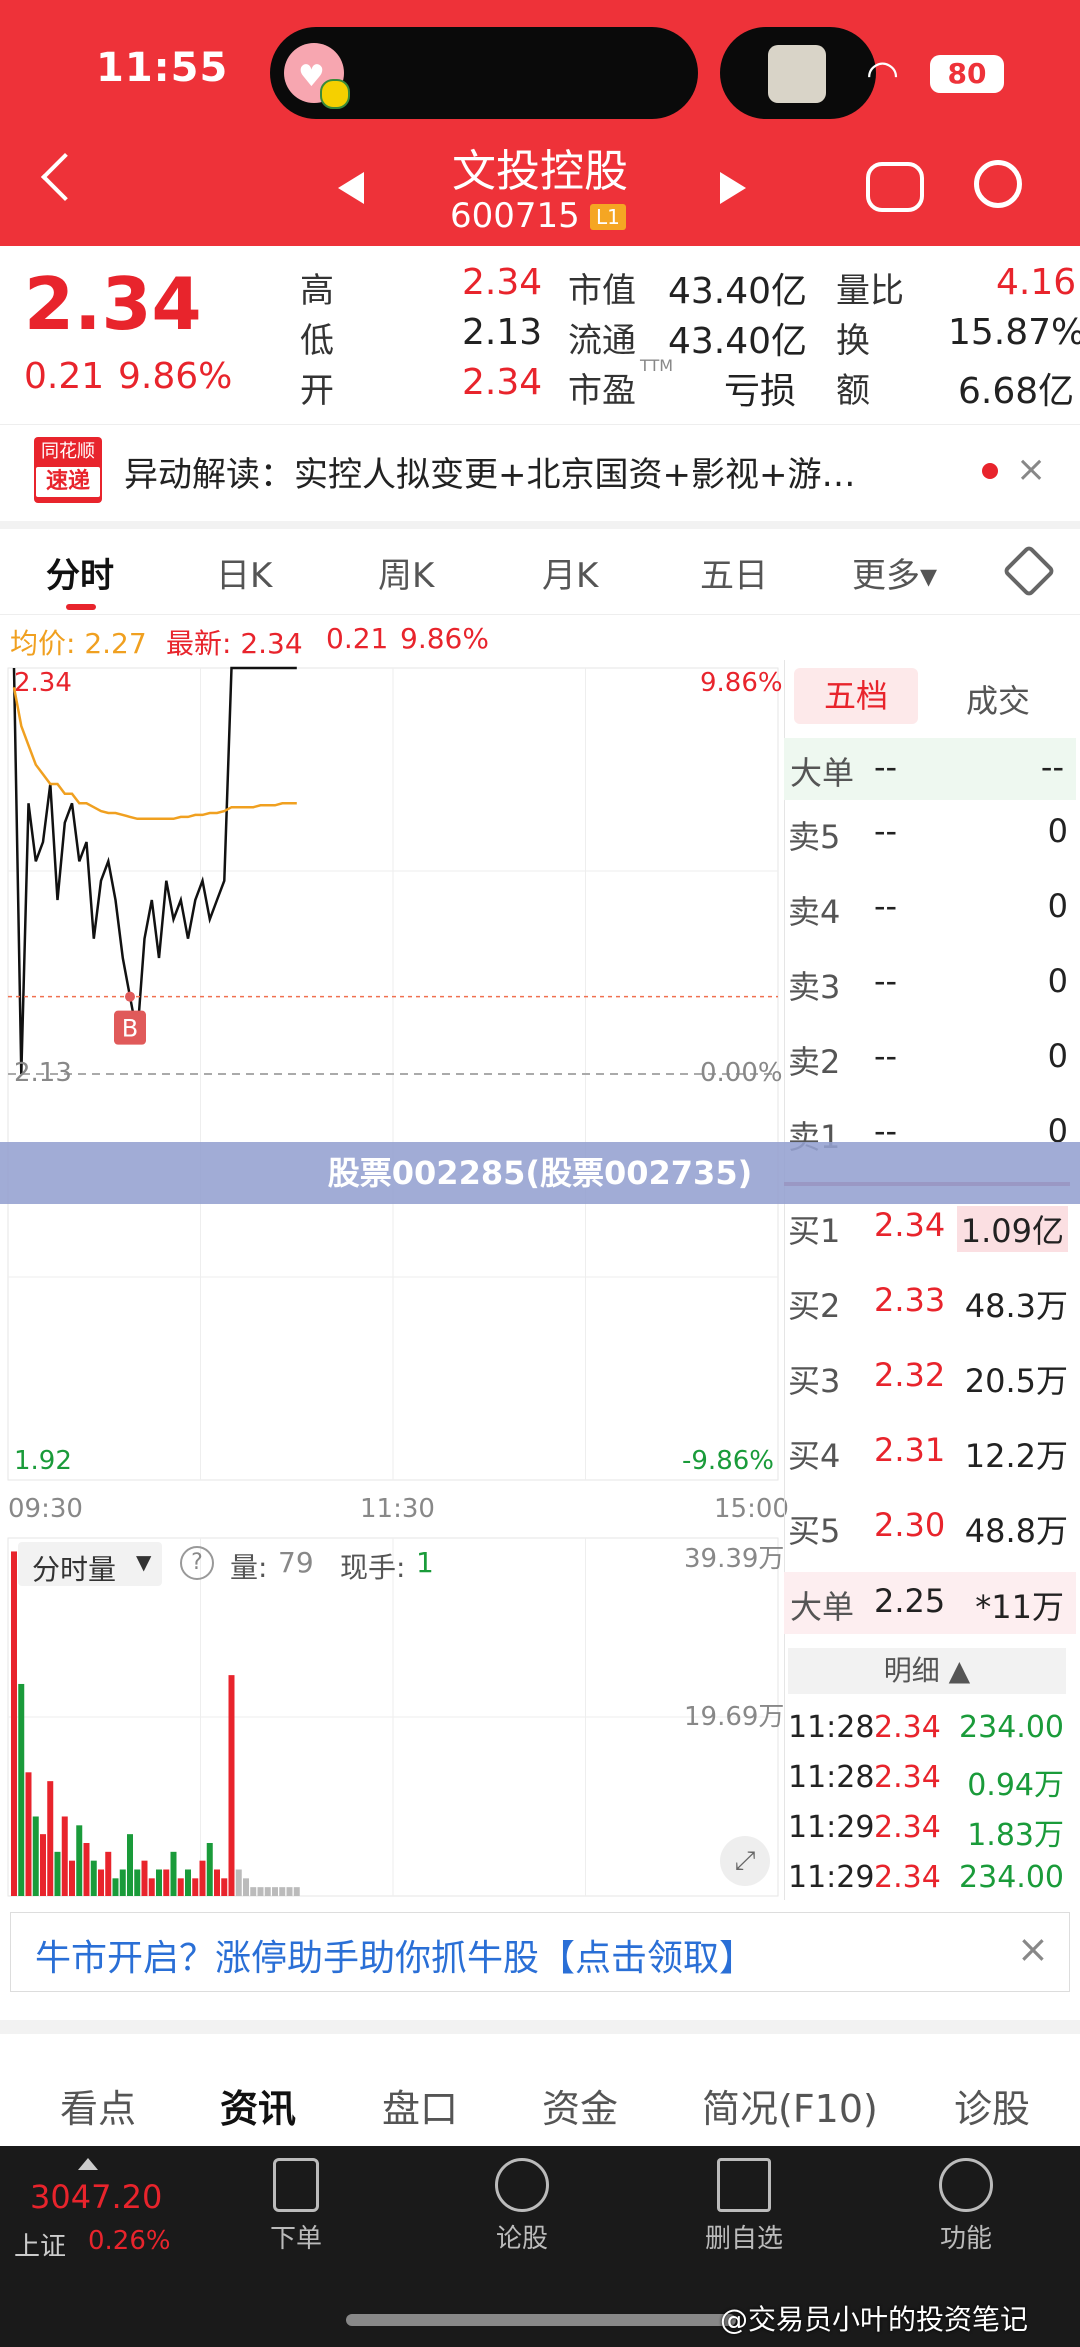  Describe the element at coordinates (910, 1525) in the screenshot. I see `buy-price: 2.30` at that location.